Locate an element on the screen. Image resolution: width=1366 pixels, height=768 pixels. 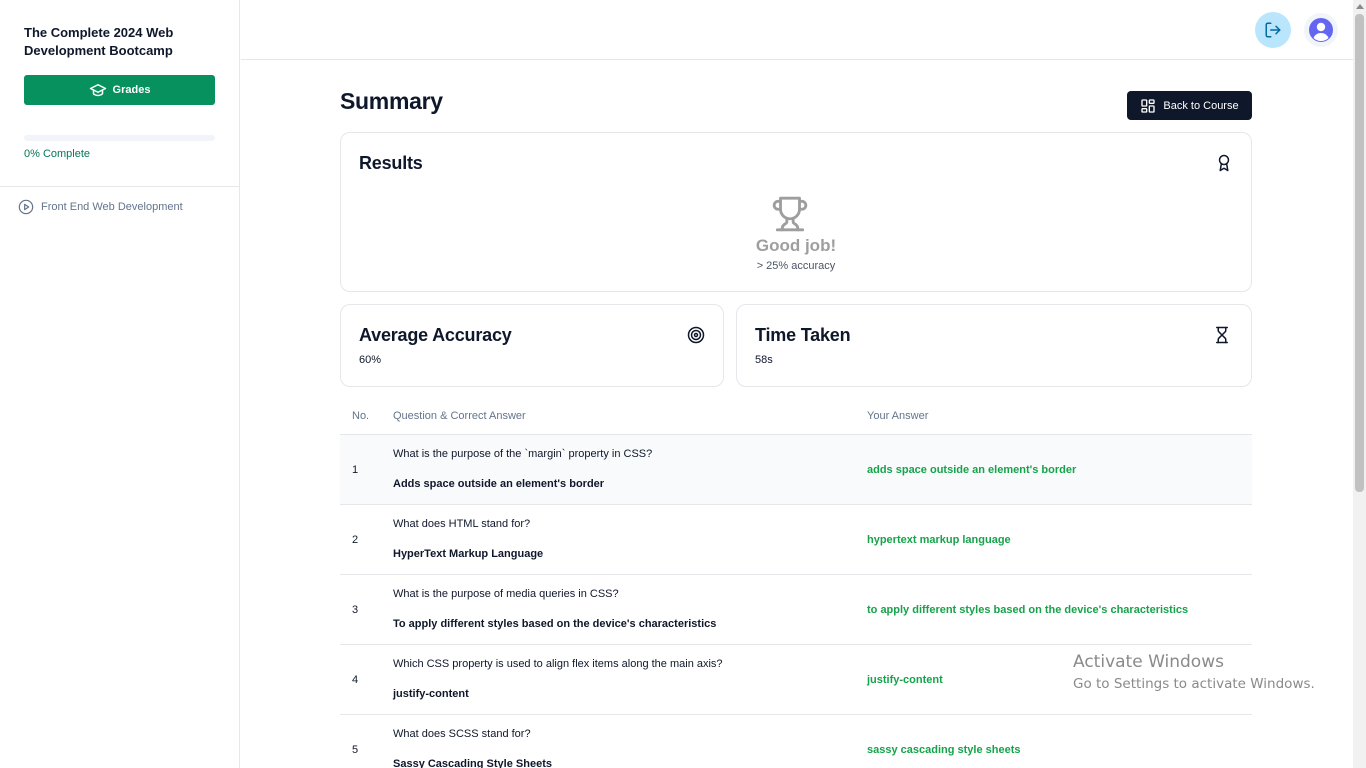
results-card: Results Good job! > 25% accuracy is located at coordinates (796, 212).